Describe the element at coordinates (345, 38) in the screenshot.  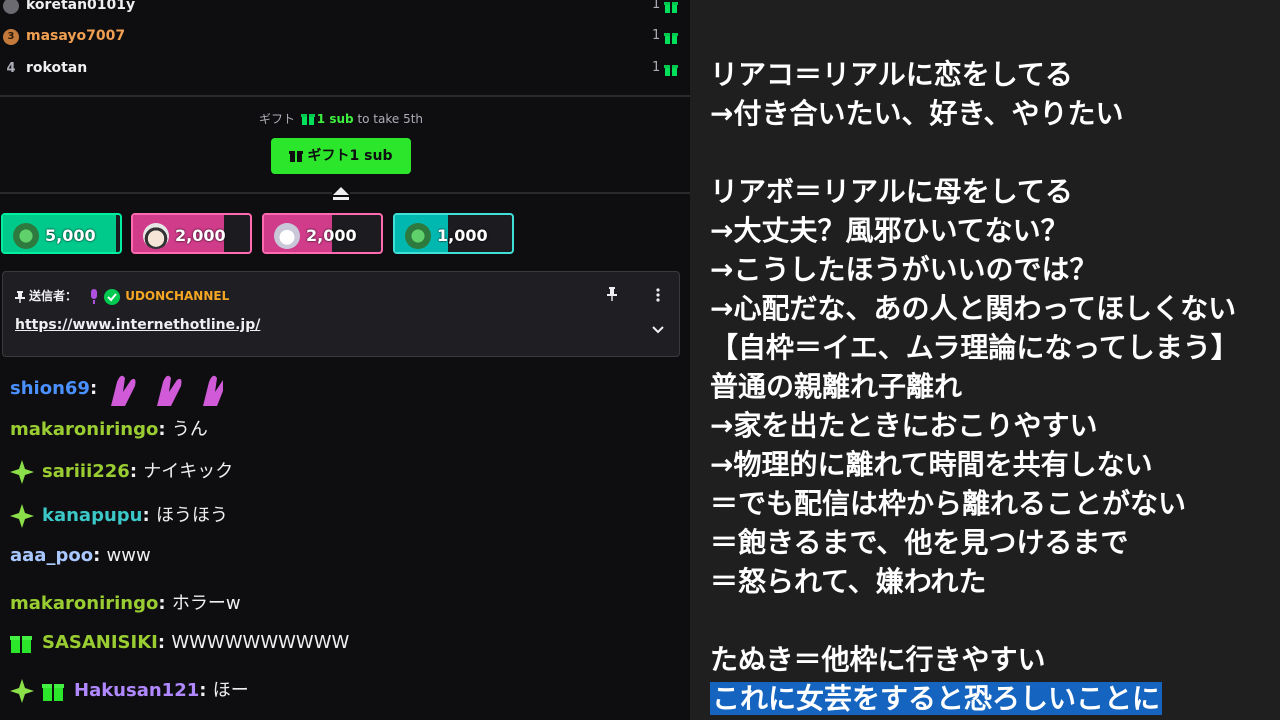
I see `leaderboard-row: 3 masayo7007 1` at that location.